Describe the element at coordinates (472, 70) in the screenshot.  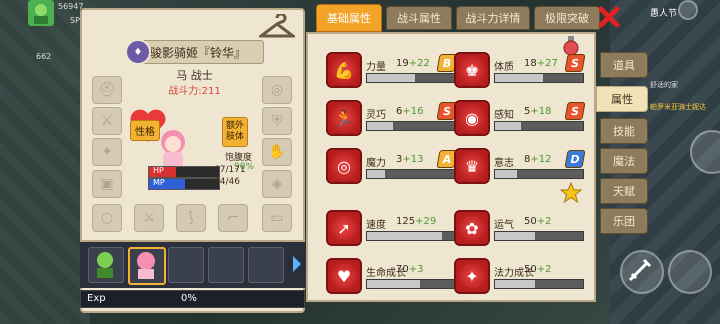
I see `vitality-icon: ♚` at that location.